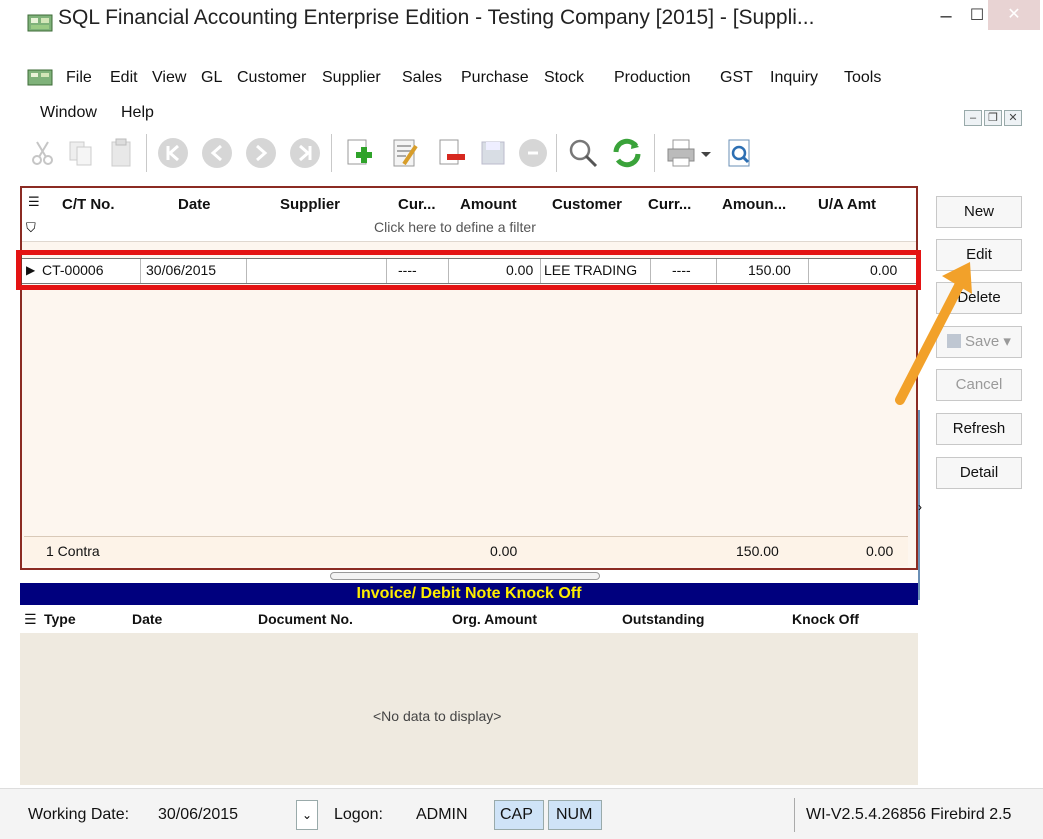 The image size is (1043, 839). Describe the element at coordinates (79, 814) in the screenshot. I see `working-date-label: Working Date:` at that location.